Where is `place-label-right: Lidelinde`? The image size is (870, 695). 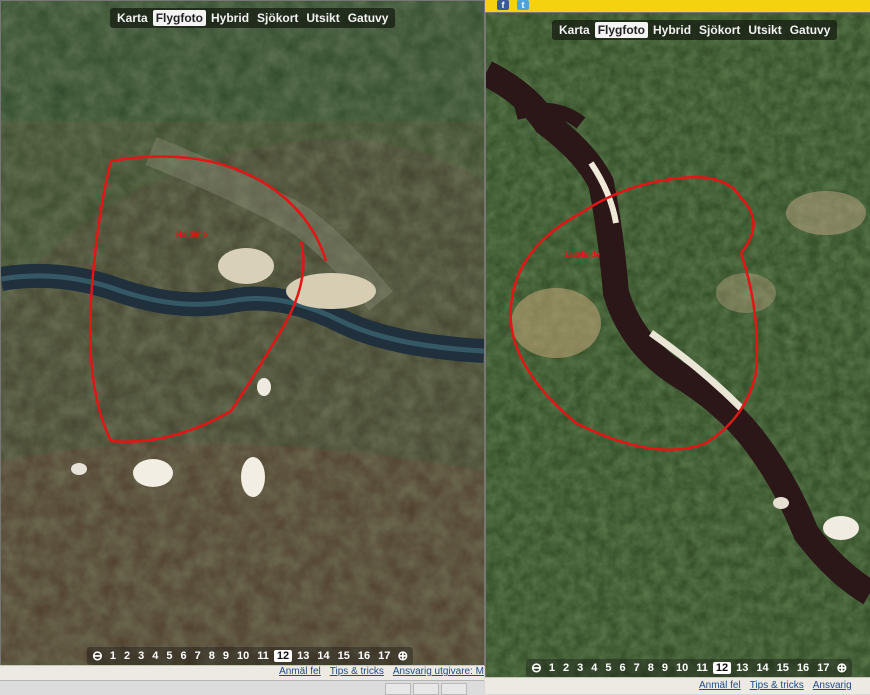
place-label-right: Lidelinde is located at coordinates (583, 254).